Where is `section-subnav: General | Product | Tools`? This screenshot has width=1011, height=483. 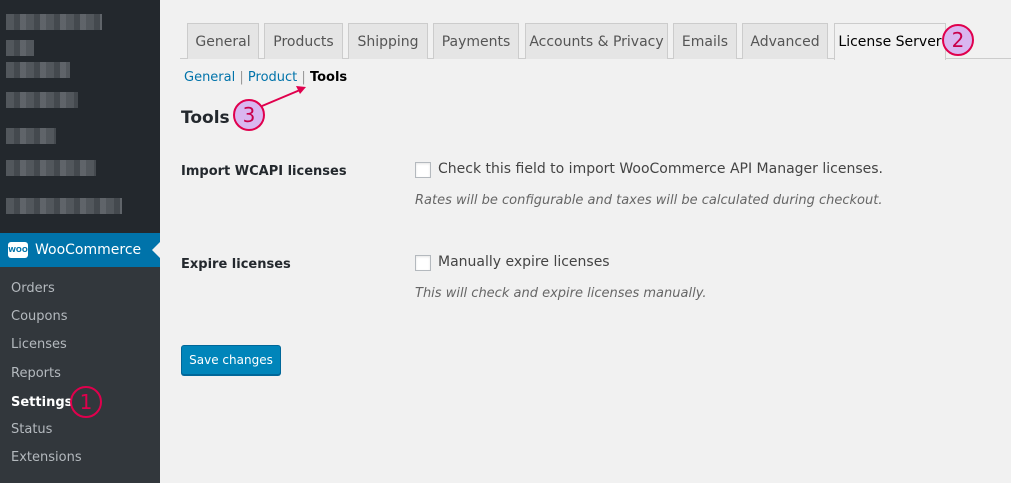 section-subnav: General | Product | Tools is located at coordinates (265, 77).